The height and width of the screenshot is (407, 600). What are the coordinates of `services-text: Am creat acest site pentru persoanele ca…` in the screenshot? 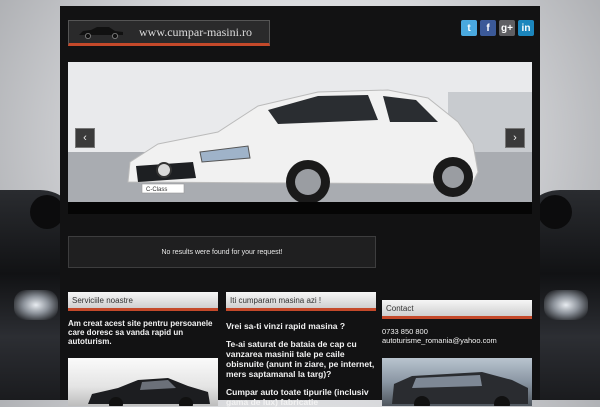 It's located at (140, 332).